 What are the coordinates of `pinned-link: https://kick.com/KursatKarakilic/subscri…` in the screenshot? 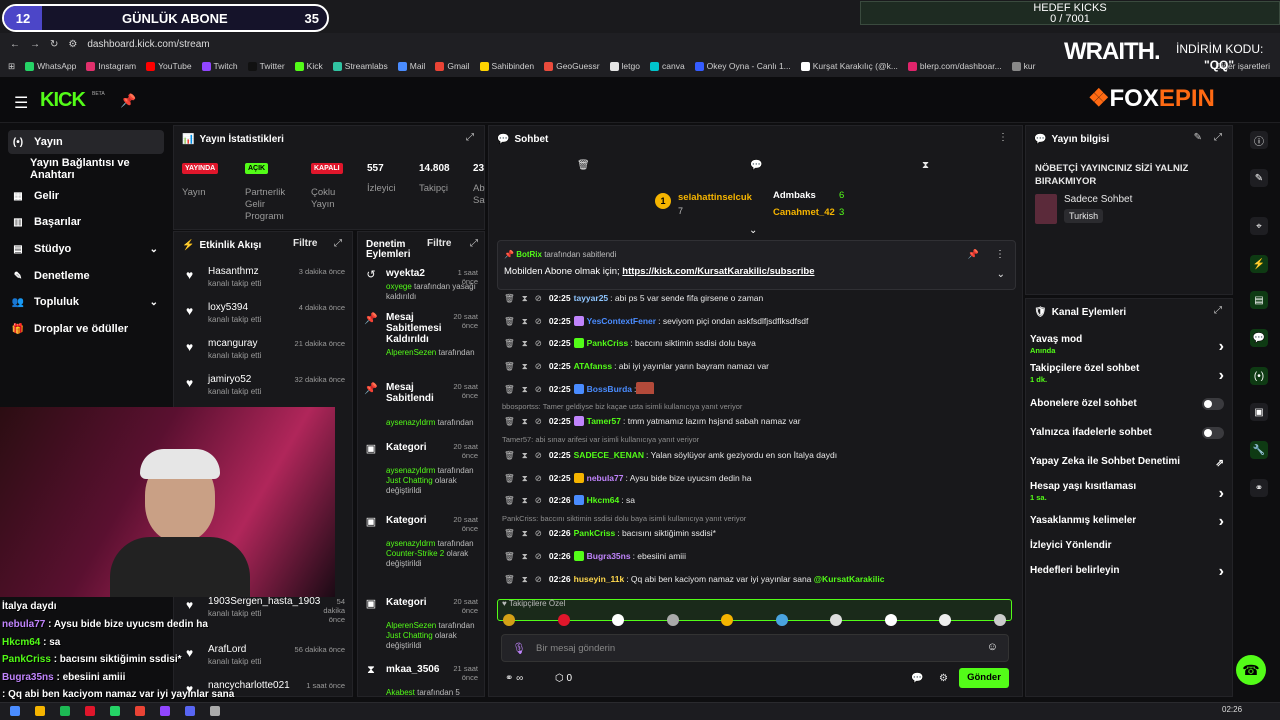 It's located at (718, 271).